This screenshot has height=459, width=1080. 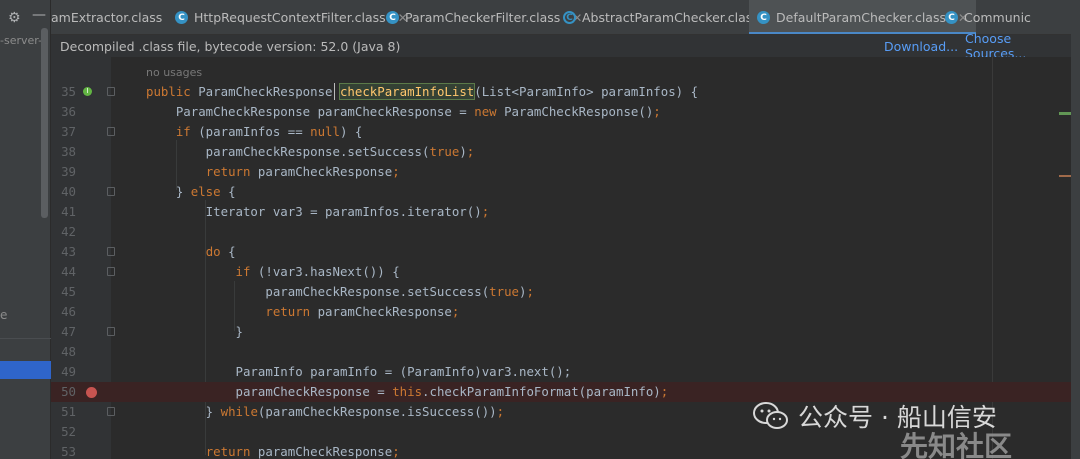 What do you see at coordinates (407, 391) in the screenshot?
I see `keyword: this` at bounding box center [407, 391].